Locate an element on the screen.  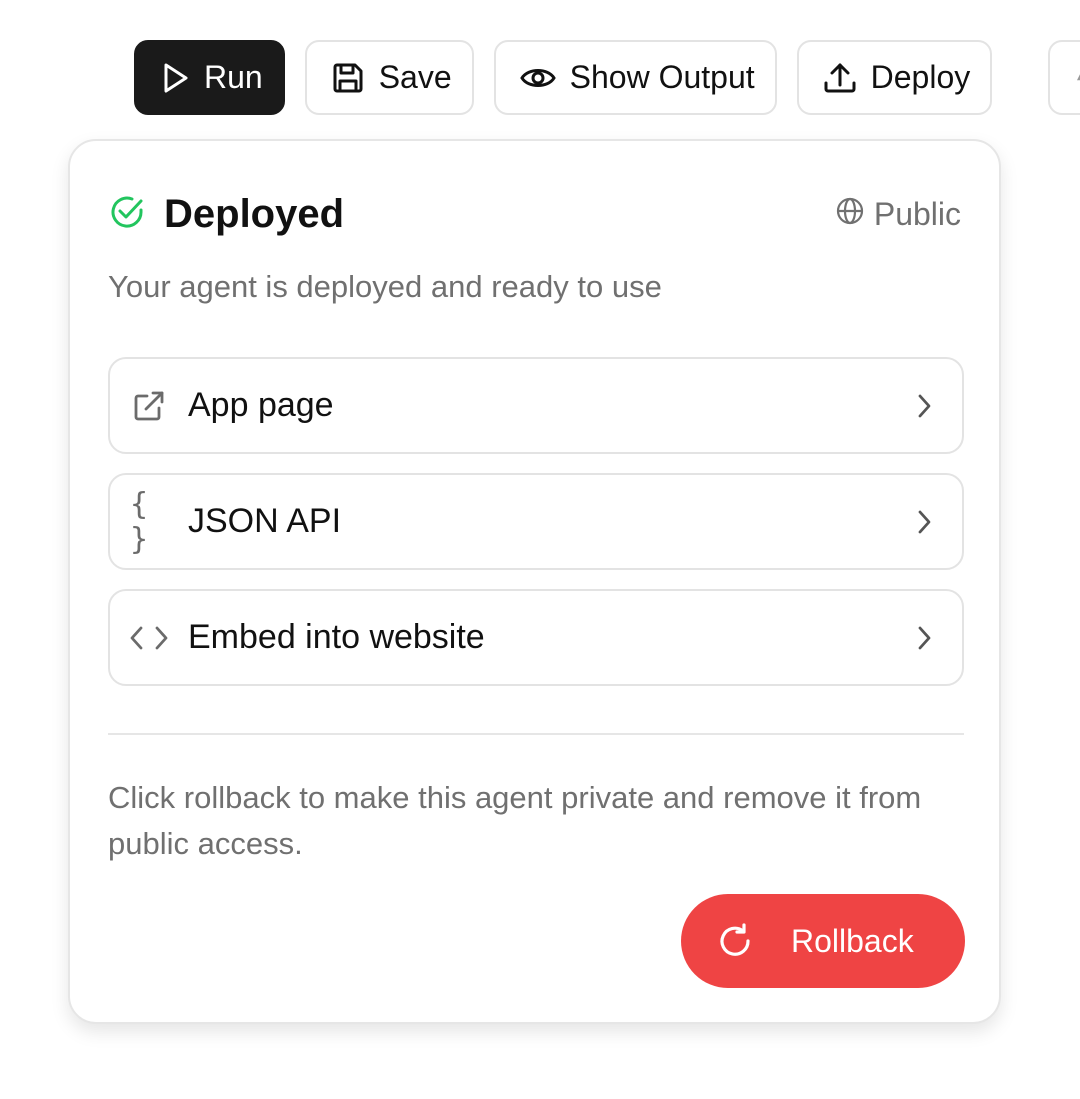
deploy-status: Deployed is located at coordinates (226, 214).